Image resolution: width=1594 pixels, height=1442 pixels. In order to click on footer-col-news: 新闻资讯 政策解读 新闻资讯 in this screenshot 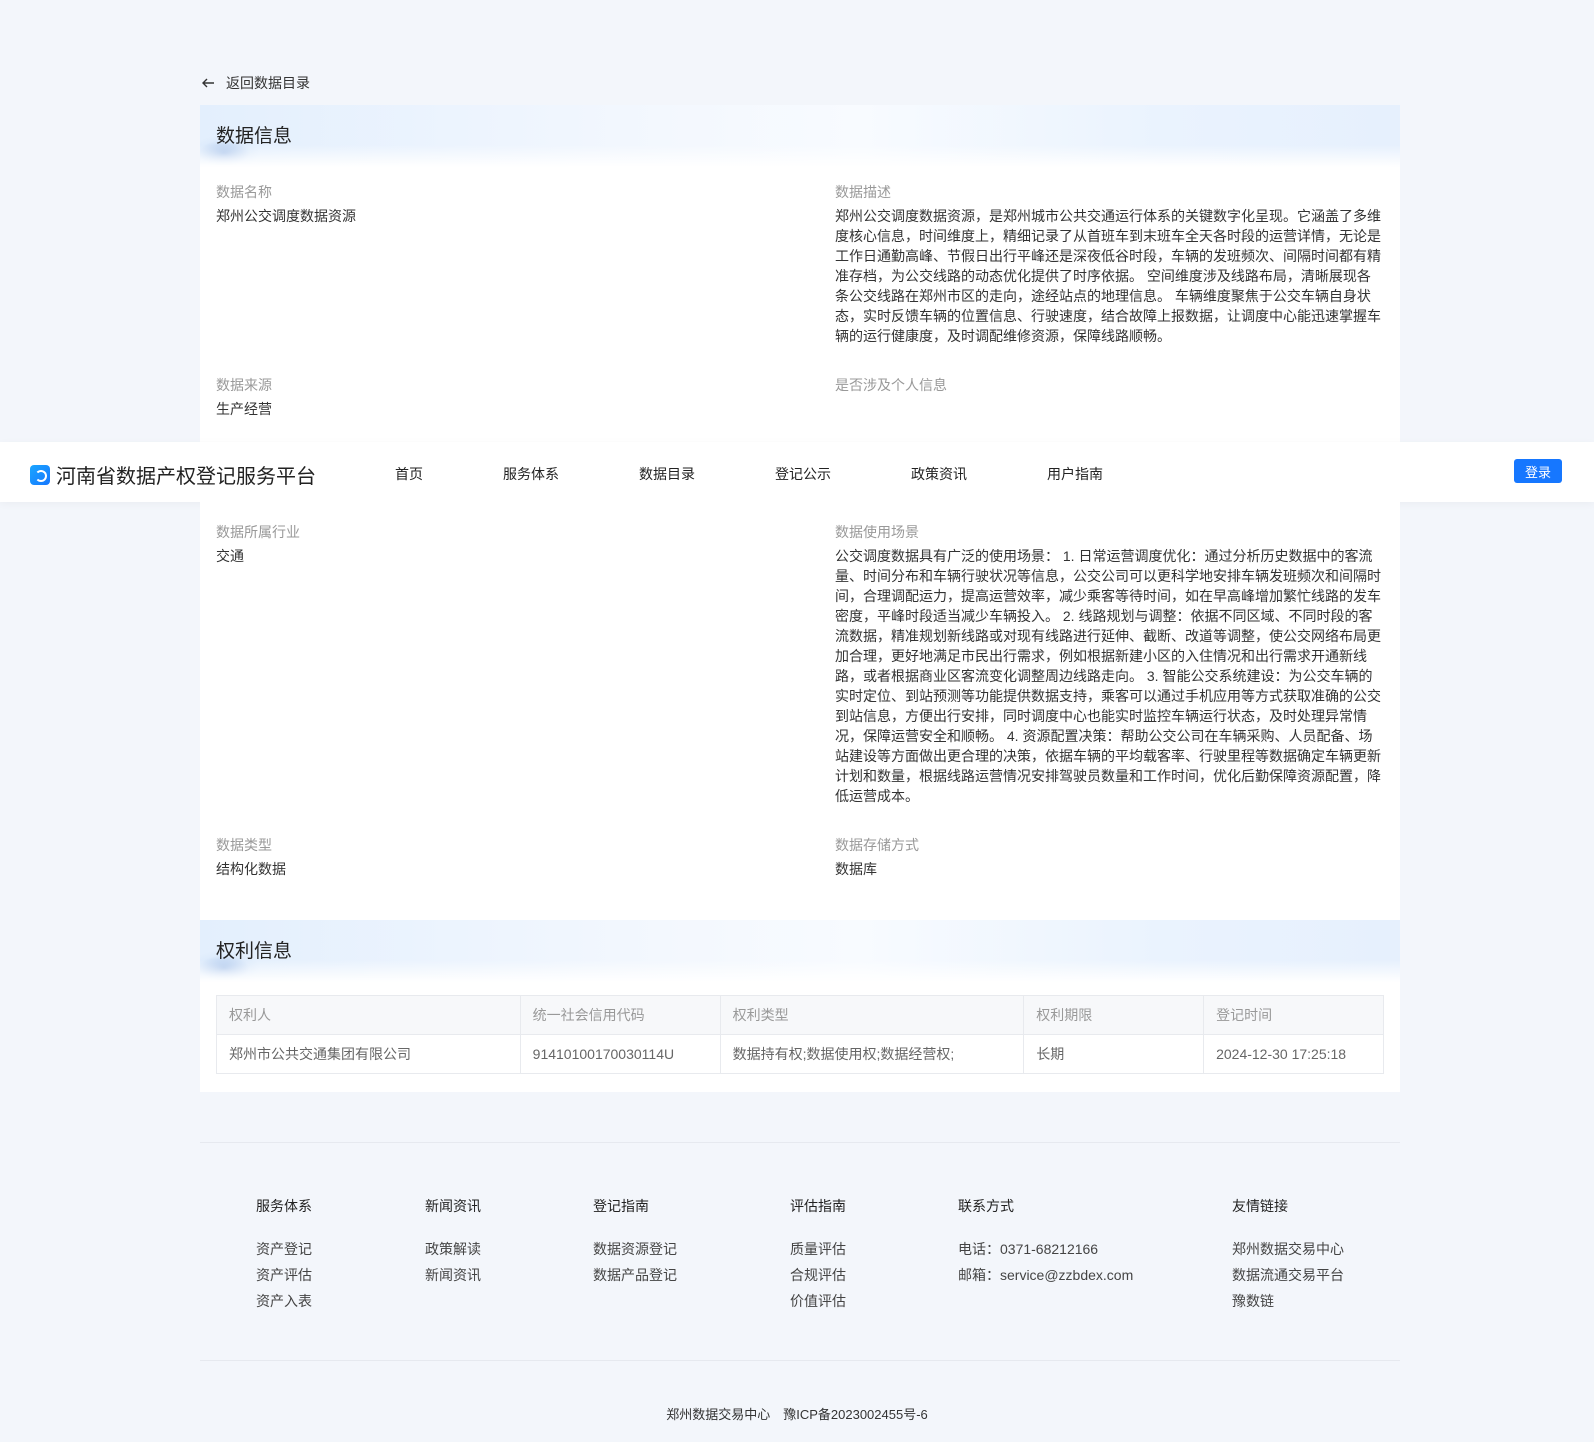, I will do `click(453, 1242)`.